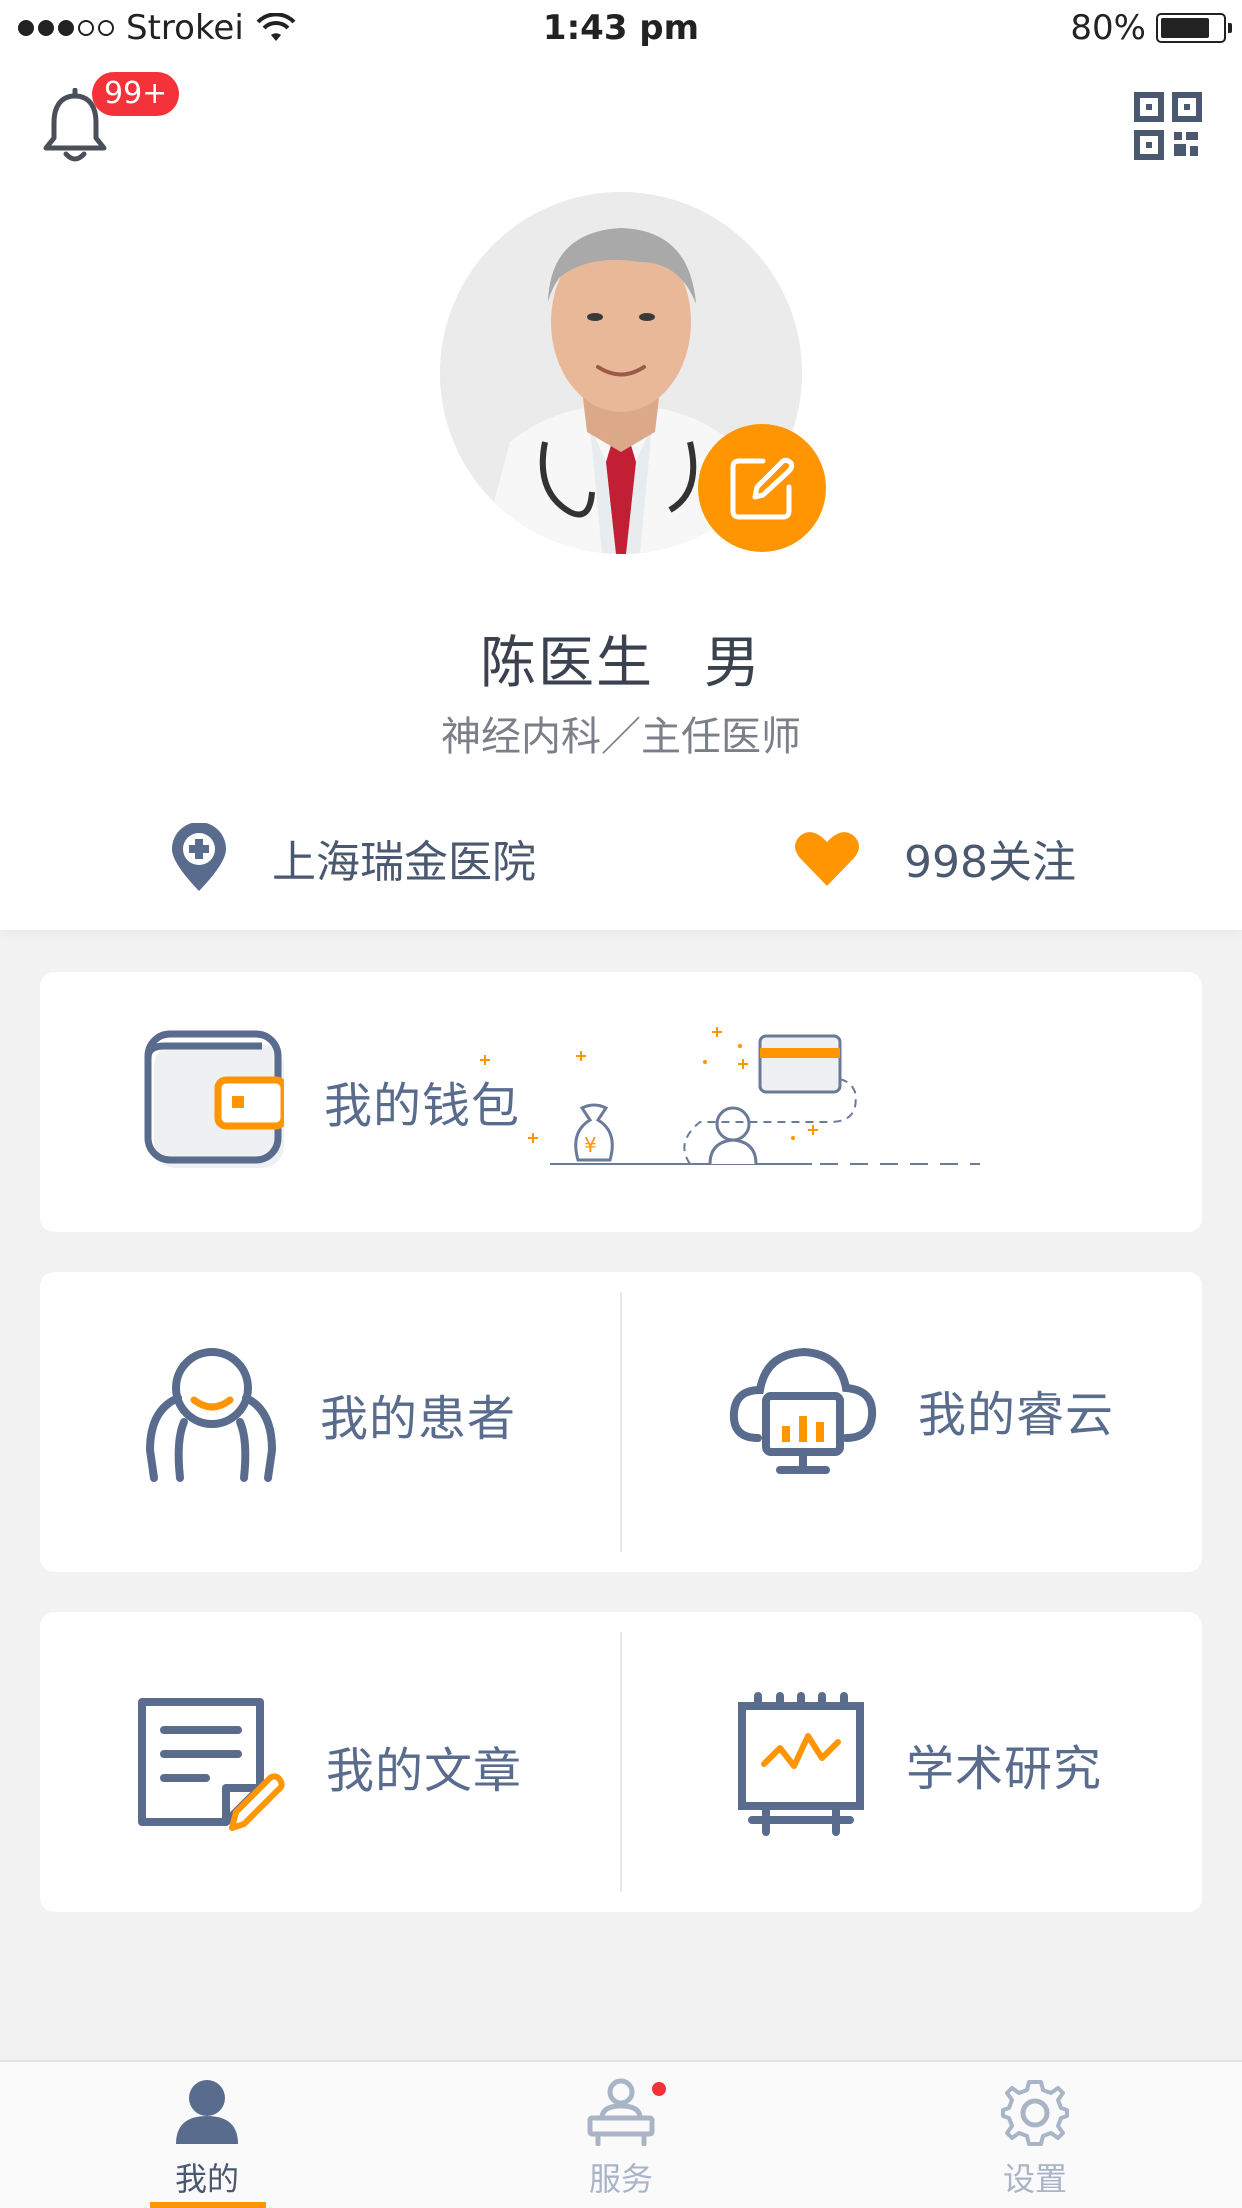 This screenshot has width=1242, height=2208. I want to click on battery-icon, so click(1194, 28).